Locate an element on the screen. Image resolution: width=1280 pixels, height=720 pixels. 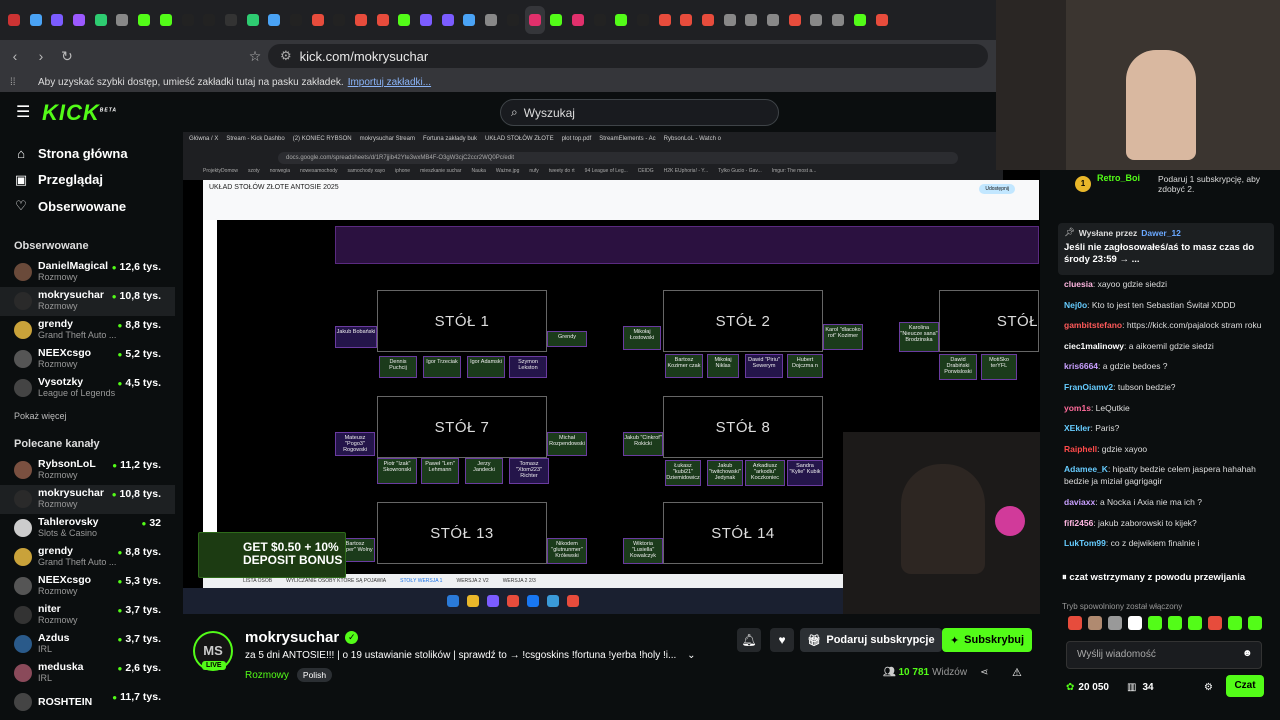
chat-username: gambitstefano is located at coordinates (1093, 325).